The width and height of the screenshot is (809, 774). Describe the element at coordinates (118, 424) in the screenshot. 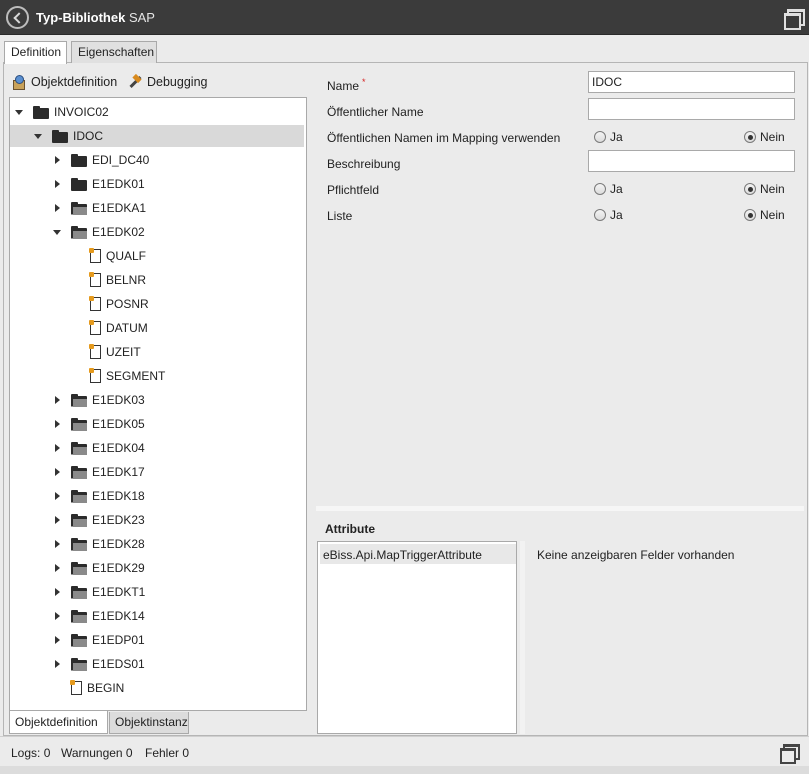

I see `tree-node-label: E1EDK05` at that location.